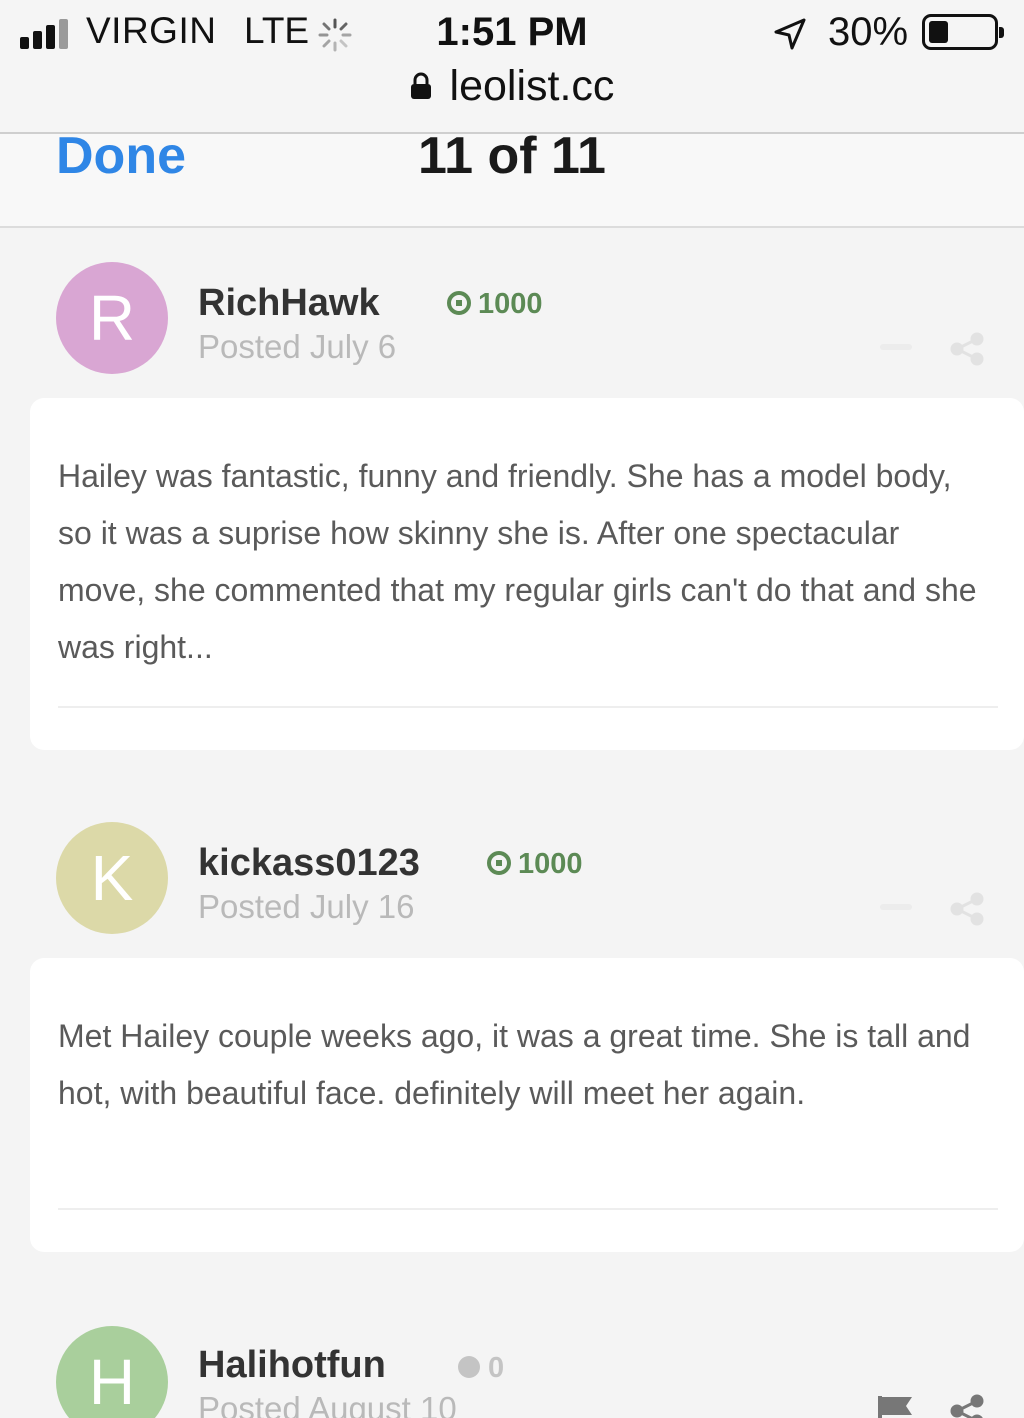 This screenshot has width=1024, height=1418. Describe the element at coordinates (289, 303) in the screenshot. I see `author-name: RichHawk` at that location.